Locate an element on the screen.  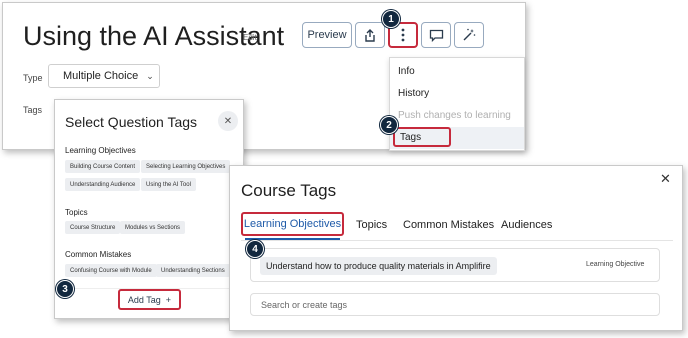
chevron-down-icon: ⌄ is located at coordinates (150, 75).